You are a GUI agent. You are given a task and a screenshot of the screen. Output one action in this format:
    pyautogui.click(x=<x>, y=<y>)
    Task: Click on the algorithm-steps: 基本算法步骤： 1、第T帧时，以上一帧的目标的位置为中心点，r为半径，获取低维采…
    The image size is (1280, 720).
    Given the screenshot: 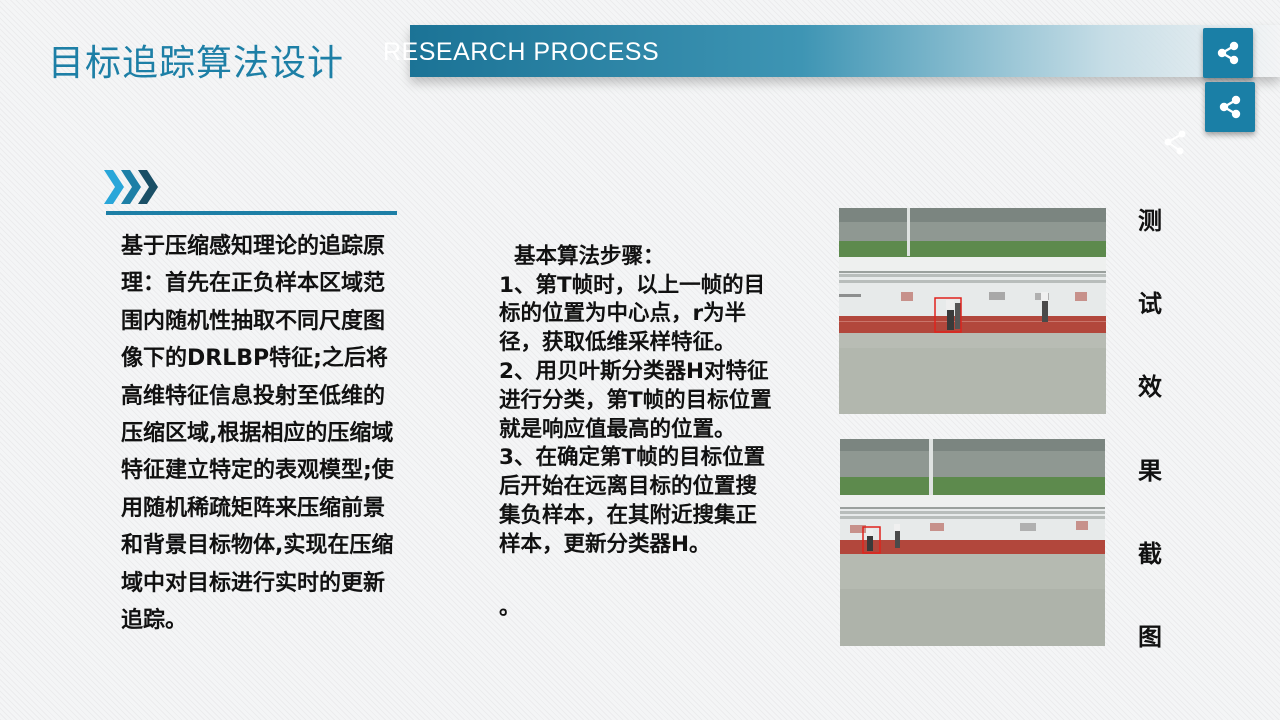 What is the action you would take?
    pyautogui.click(x=636, y=433)
    